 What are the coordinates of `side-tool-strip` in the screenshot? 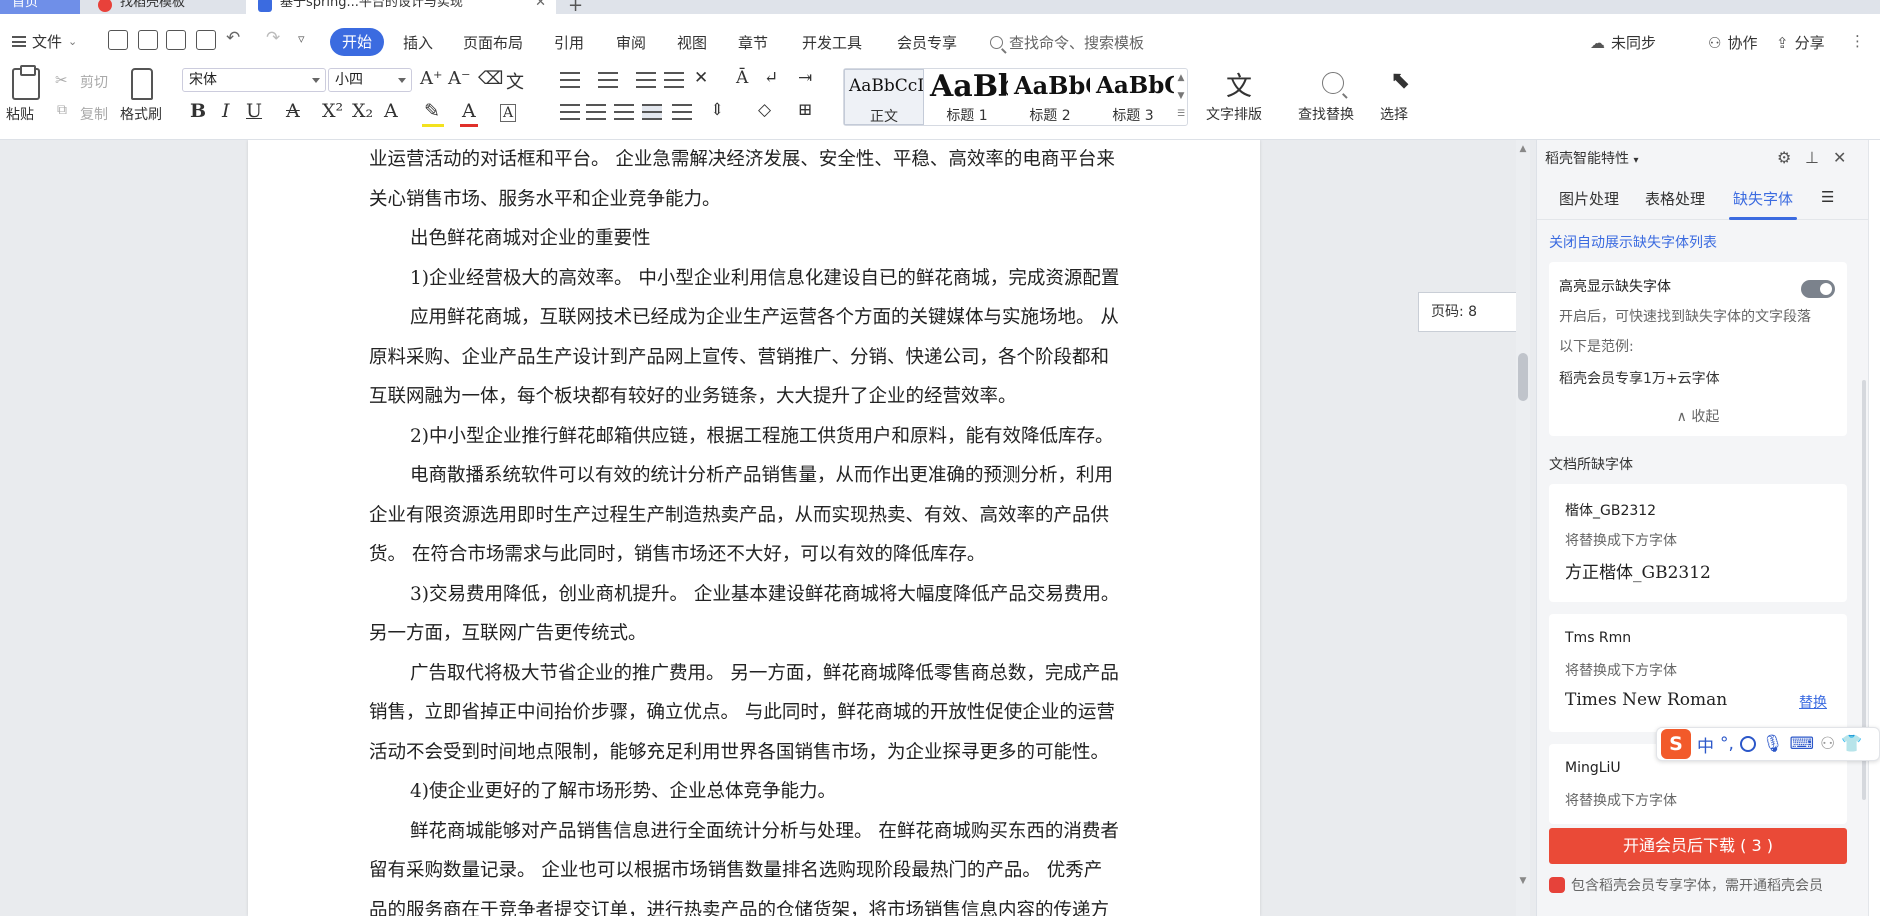 It's located at (1874, 528).